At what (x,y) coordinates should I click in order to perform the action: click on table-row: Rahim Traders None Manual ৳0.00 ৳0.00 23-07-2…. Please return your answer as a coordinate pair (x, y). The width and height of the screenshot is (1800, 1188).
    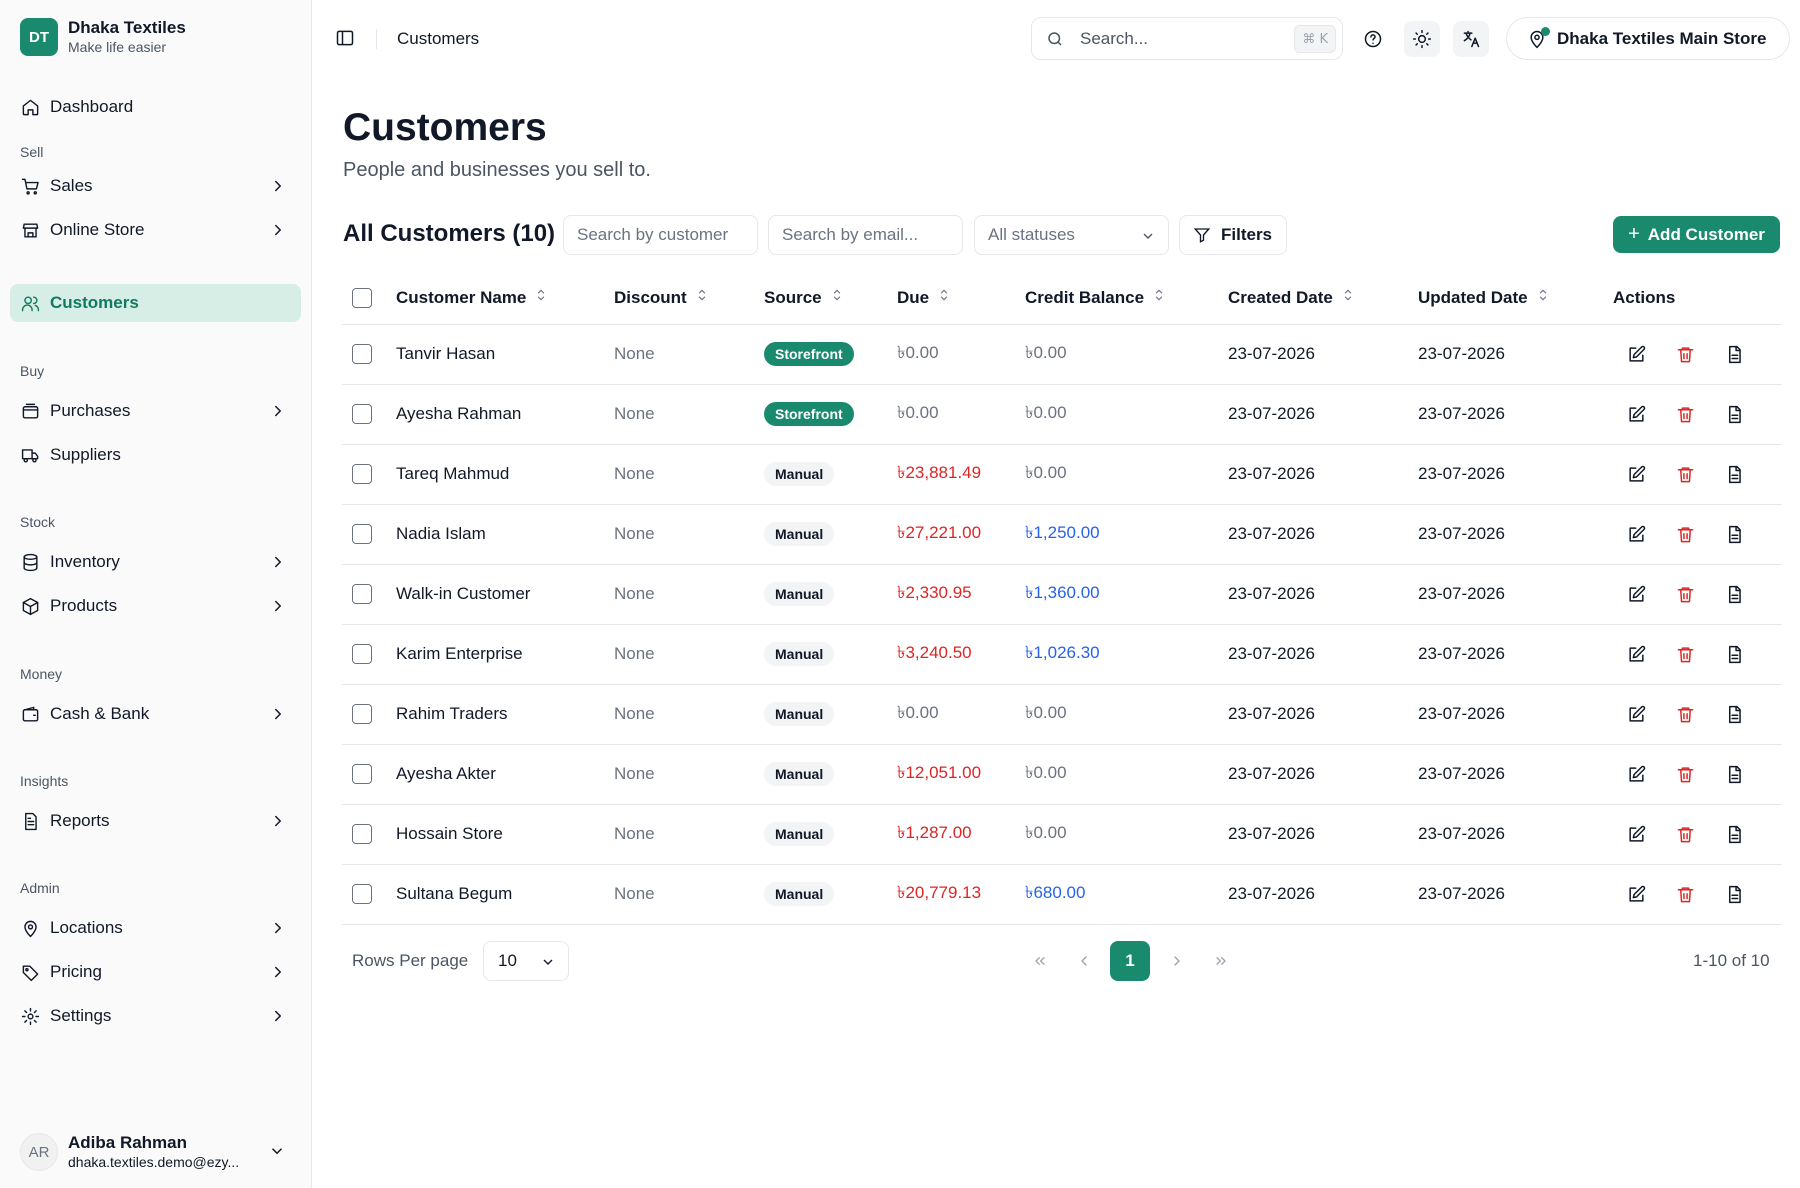
    Looking at the image, I should click on (1062, 714).